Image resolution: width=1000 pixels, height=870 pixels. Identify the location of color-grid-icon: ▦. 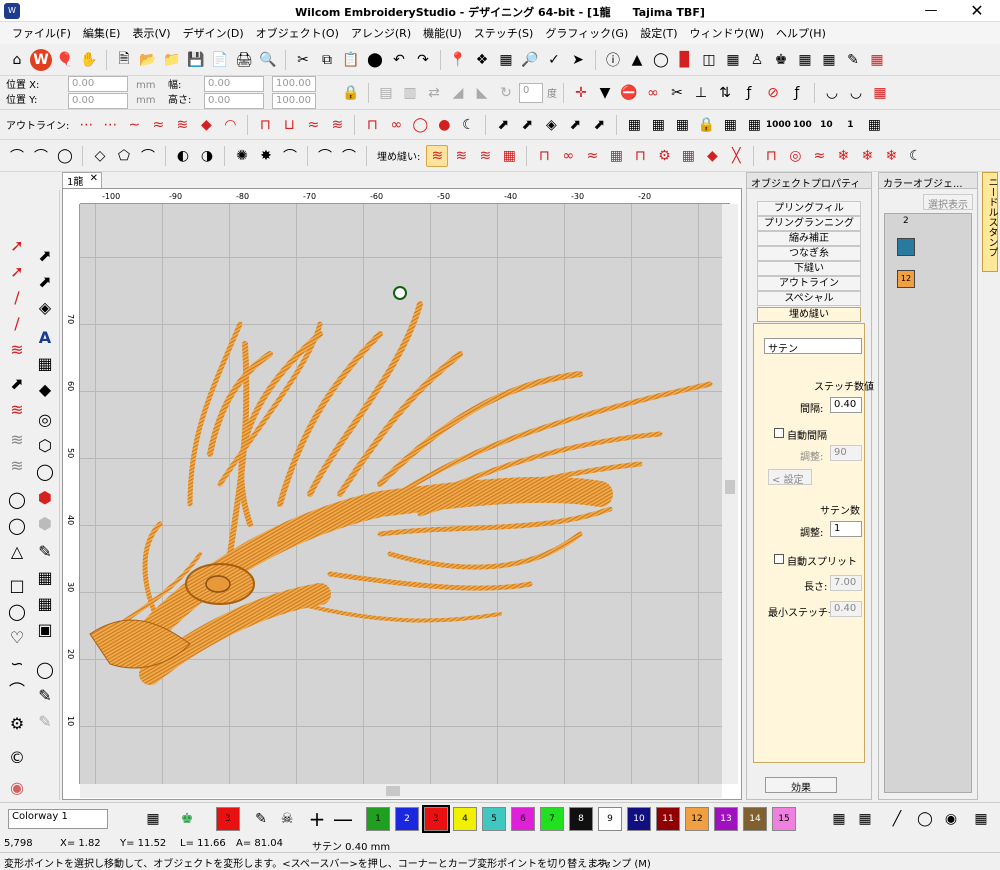
(153, 819).